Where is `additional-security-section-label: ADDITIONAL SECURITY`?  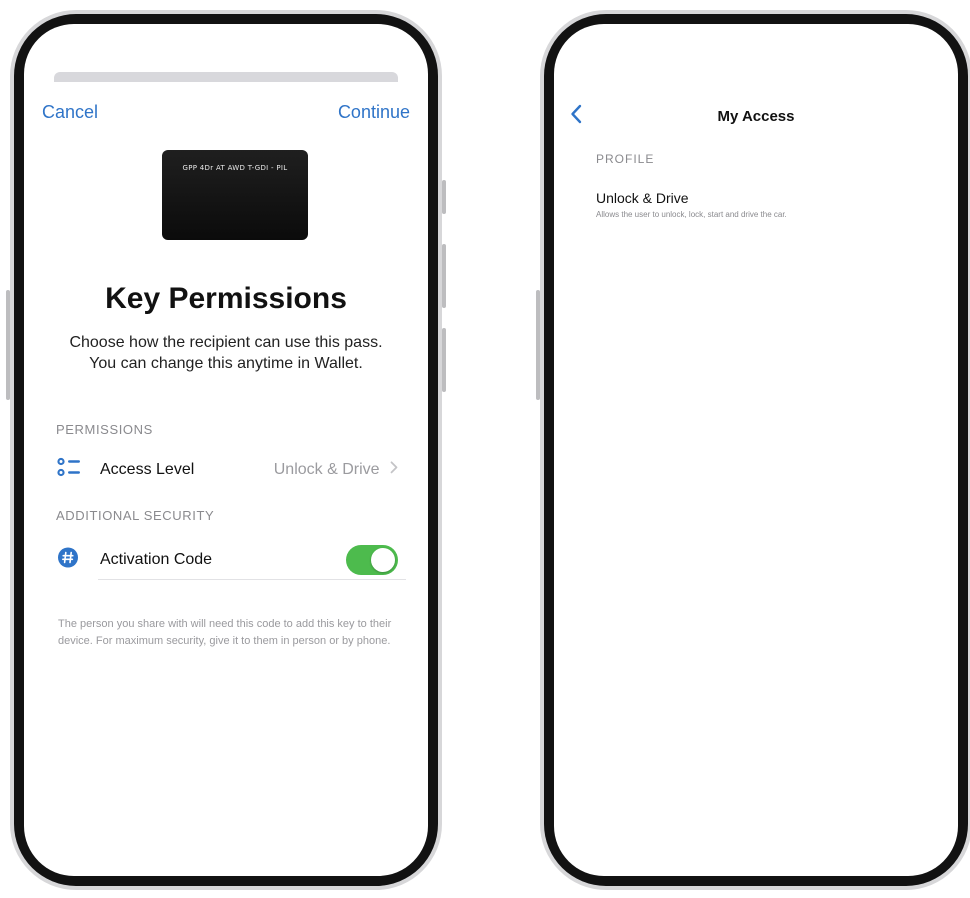 additional-security-section-label: ADDITIONAL SECURITY is located at coordinates (135, 515).